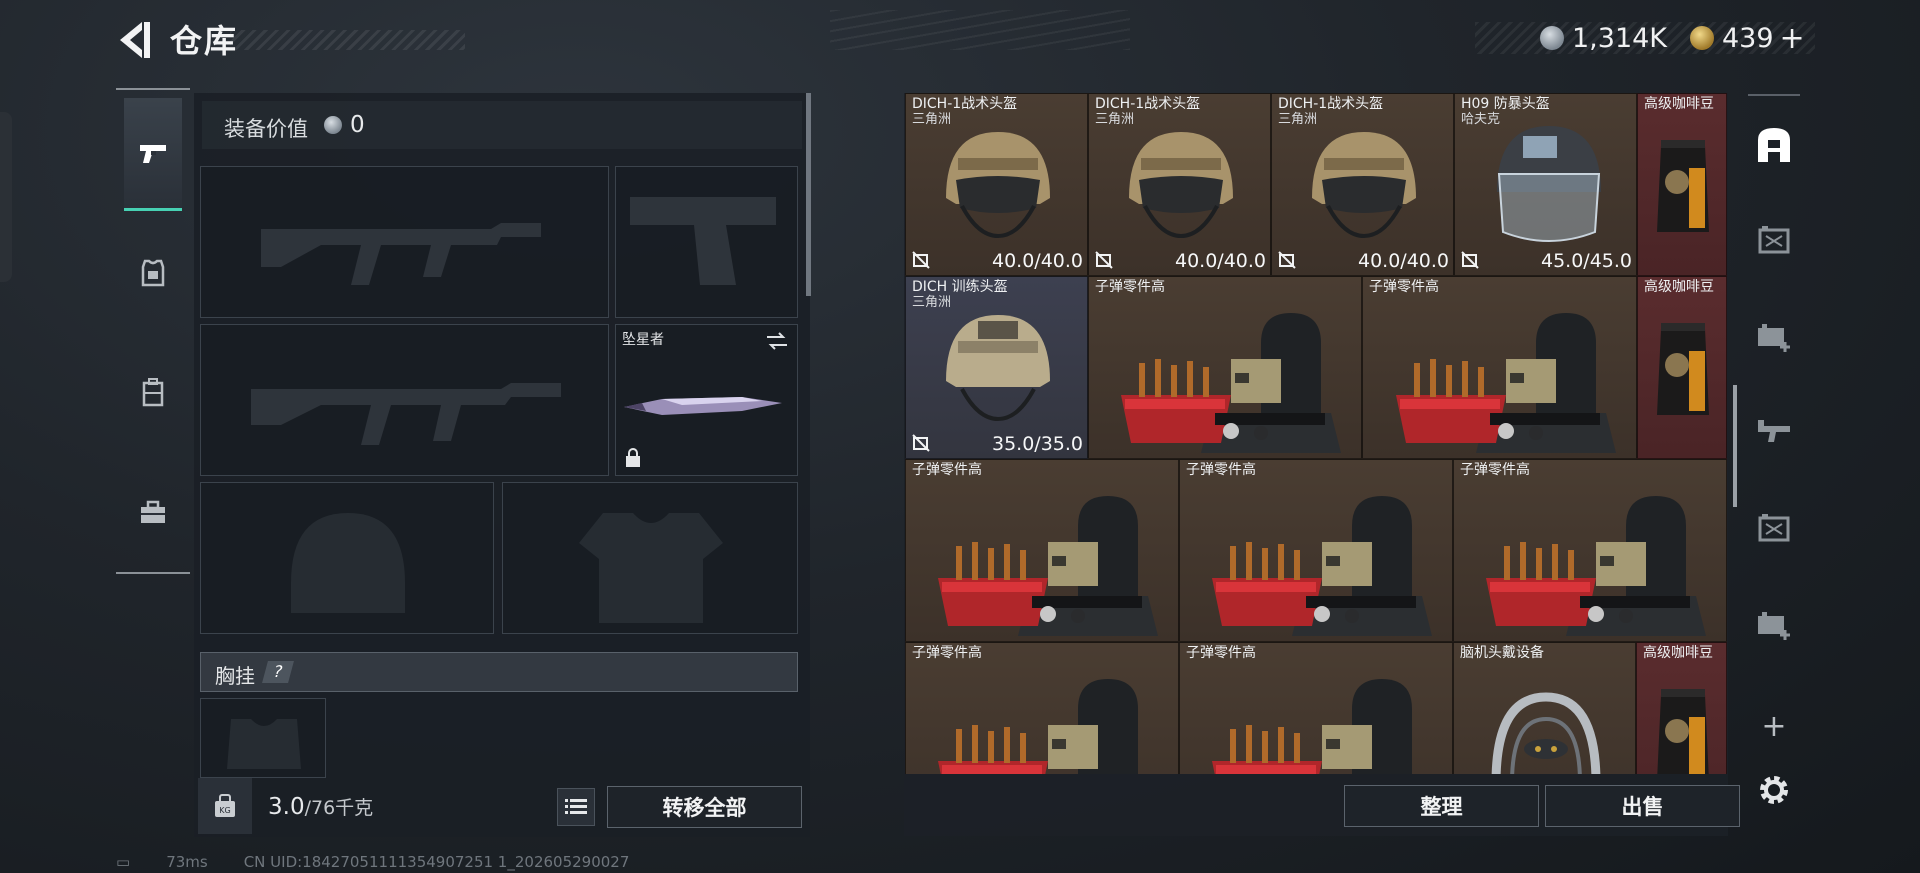  What do you see at coordinates (703, 241) in the screenshot?
I see `pistol-silhouette-icon` at bounding box center [703, 241].